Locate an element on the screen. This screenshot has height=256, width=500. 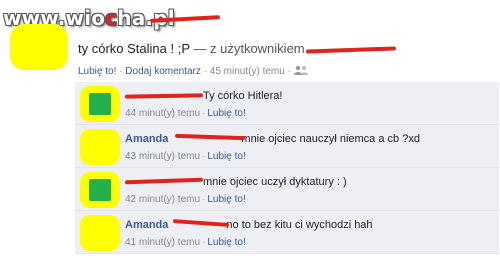
add-comment-link: Dodaj komentarz is located at coordinates (163, 71).